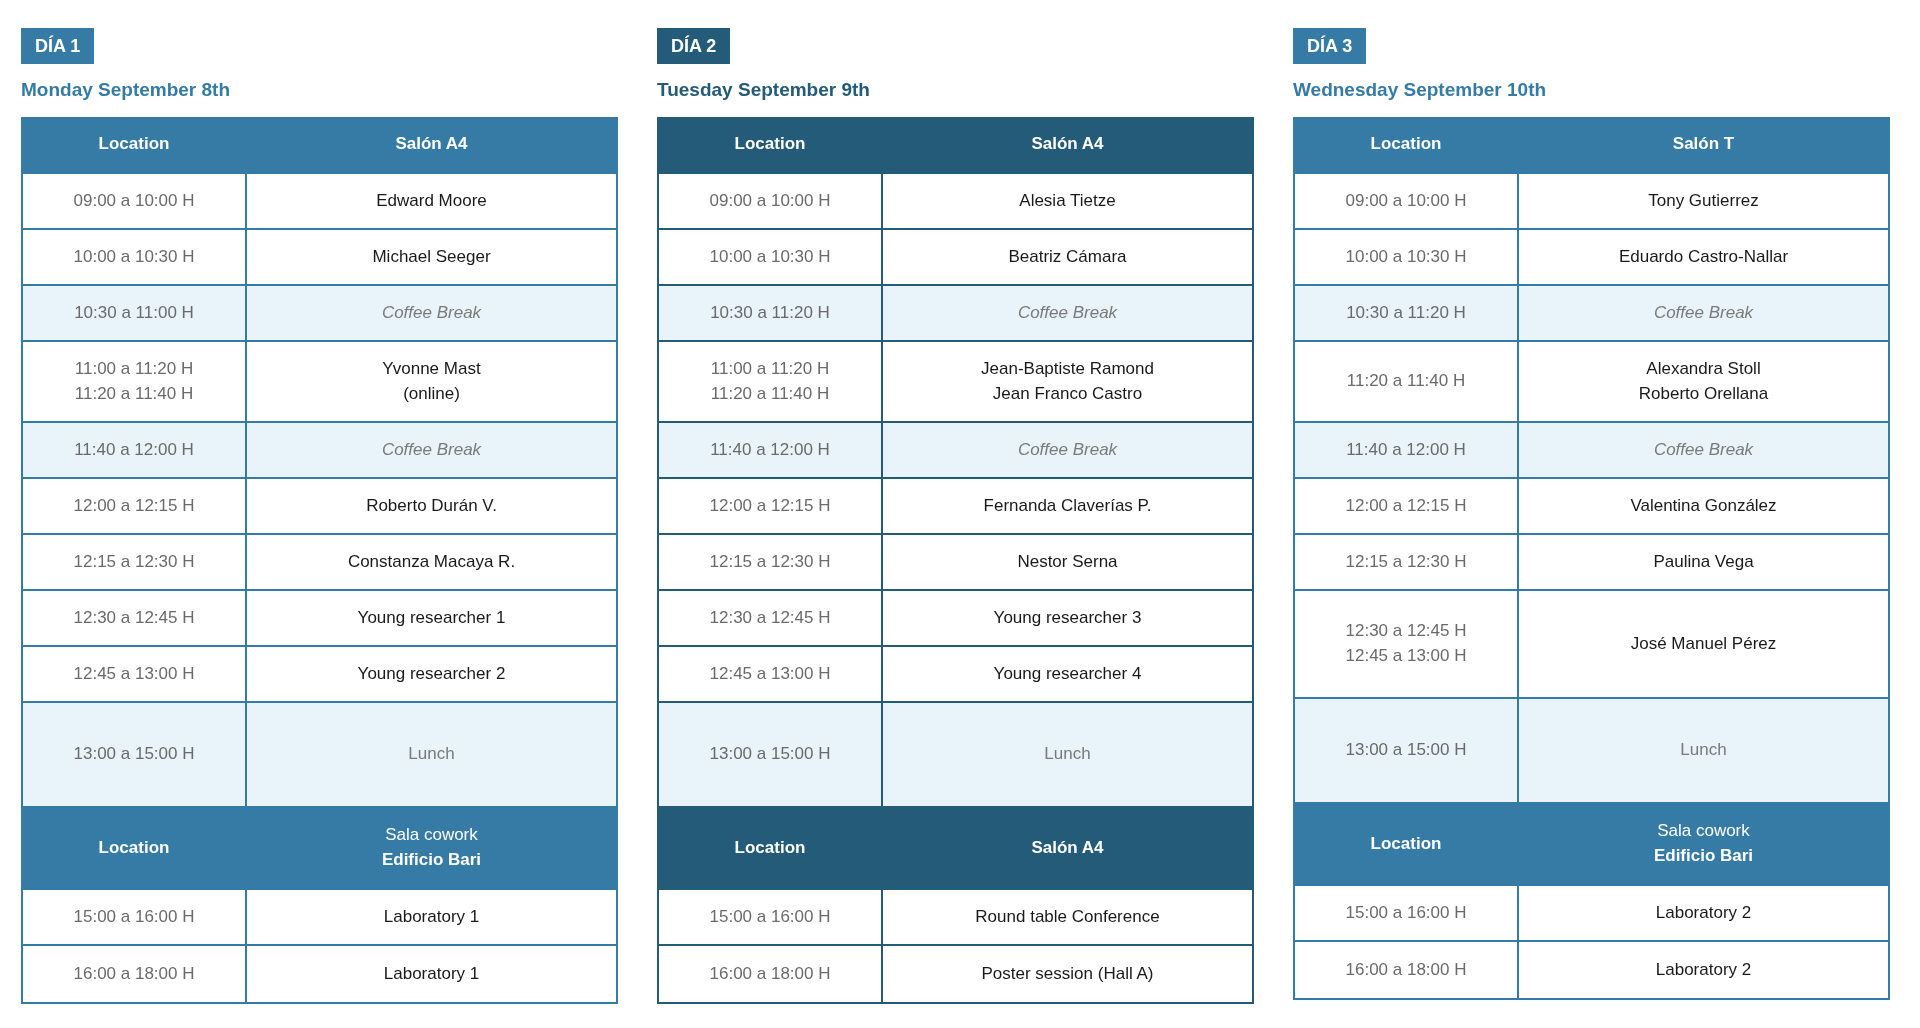 Image resolution: width=1920 pixels, height=1028 pixels. What do you see at coordinates (431, 561) in the screenshot?
I see `session-text: Constanza Macaya R.` at bounding box center [431, 561].